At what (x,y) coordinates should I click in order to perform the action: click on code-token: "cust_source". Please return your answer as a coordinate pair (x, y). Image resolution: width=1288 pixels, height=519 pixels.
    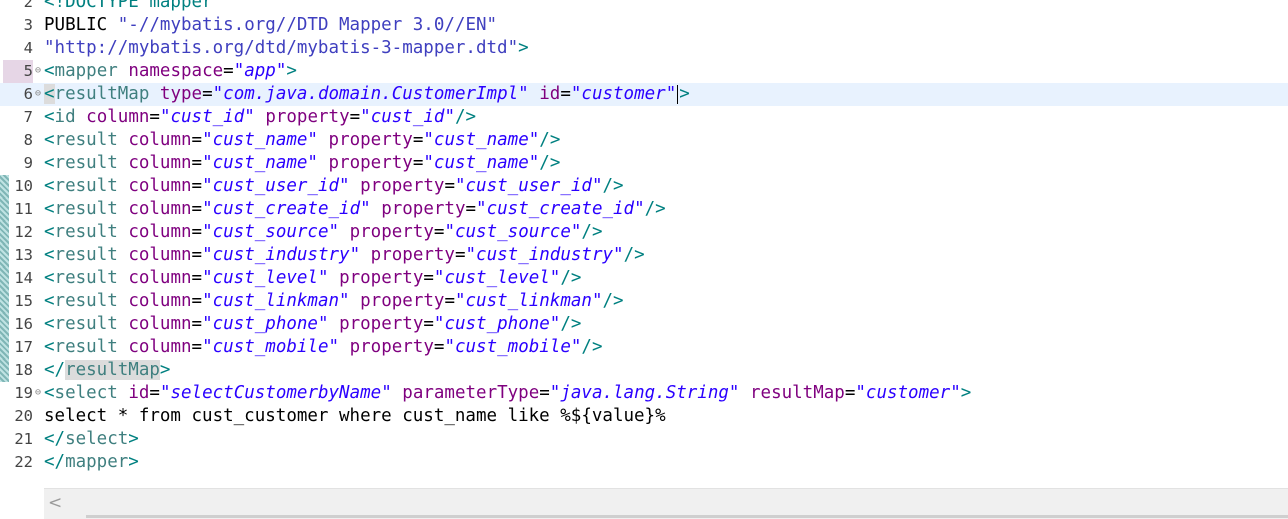
    Looking at the image, I should click on (513, 232).